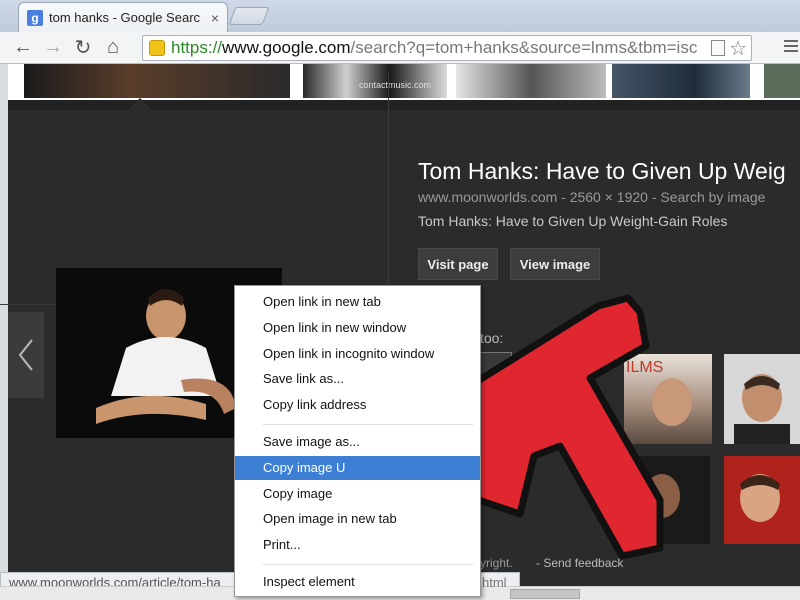 Image resolution: width=800 pixels, height=600 pixels. What do you see at coordinates (357, 582) in the screenshot?
I see `menu-item-inspect-element: Inspect element` at bounding box center [357, 582].